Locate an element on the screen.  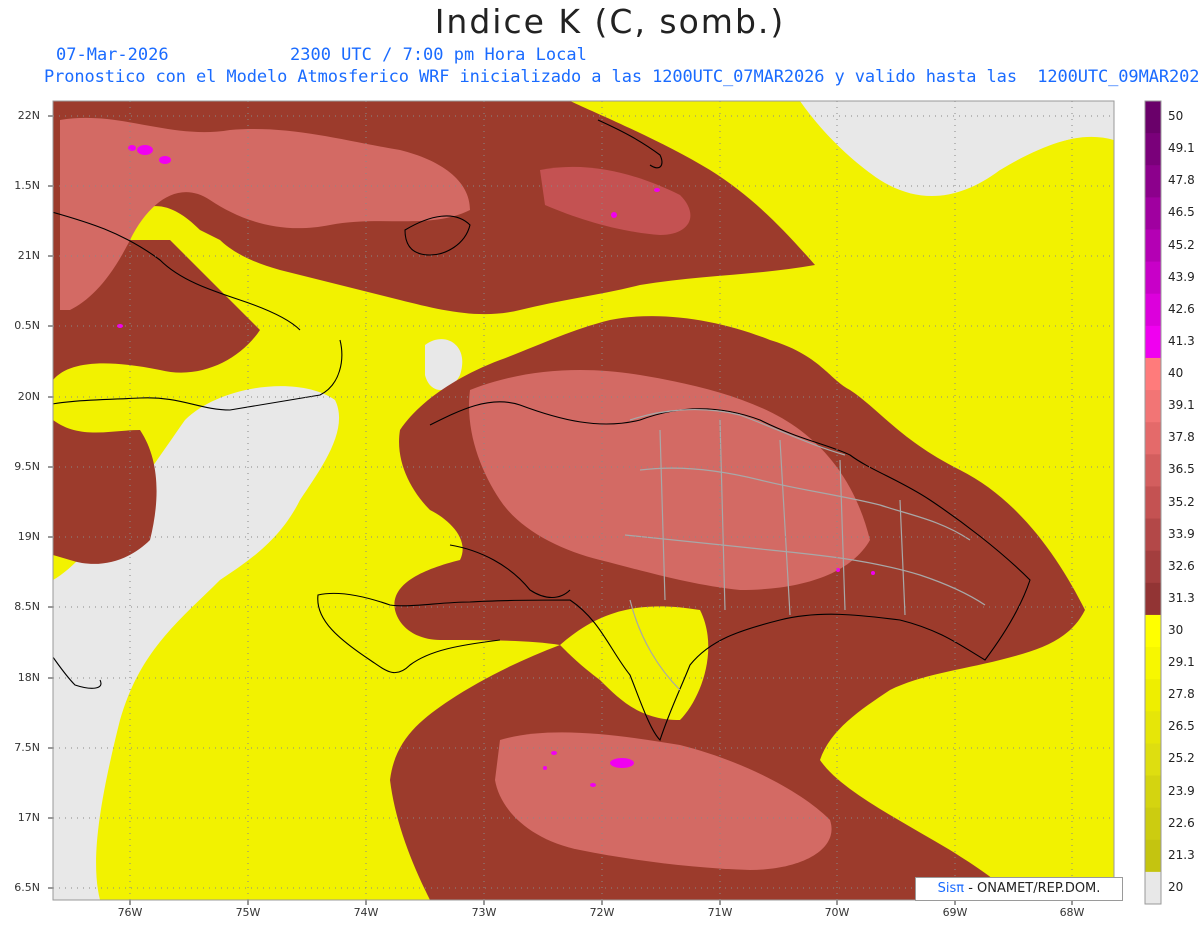
lon-label-72w: 72W is located at coordinates (602, 912).